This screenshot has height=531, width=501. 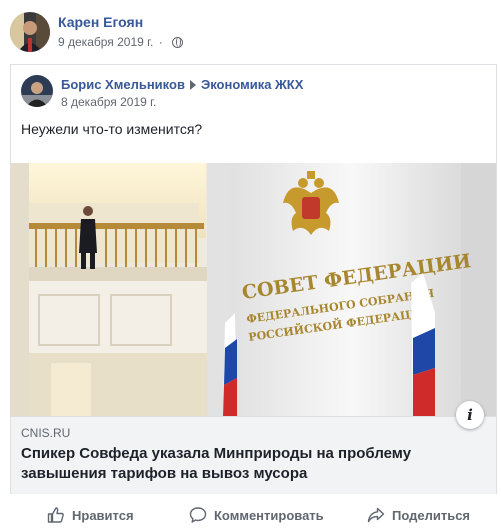 What do you see at coordinates (192, 85) in the screenshot?
I see `triangle-right-icon` at bounding box center [192, 85].